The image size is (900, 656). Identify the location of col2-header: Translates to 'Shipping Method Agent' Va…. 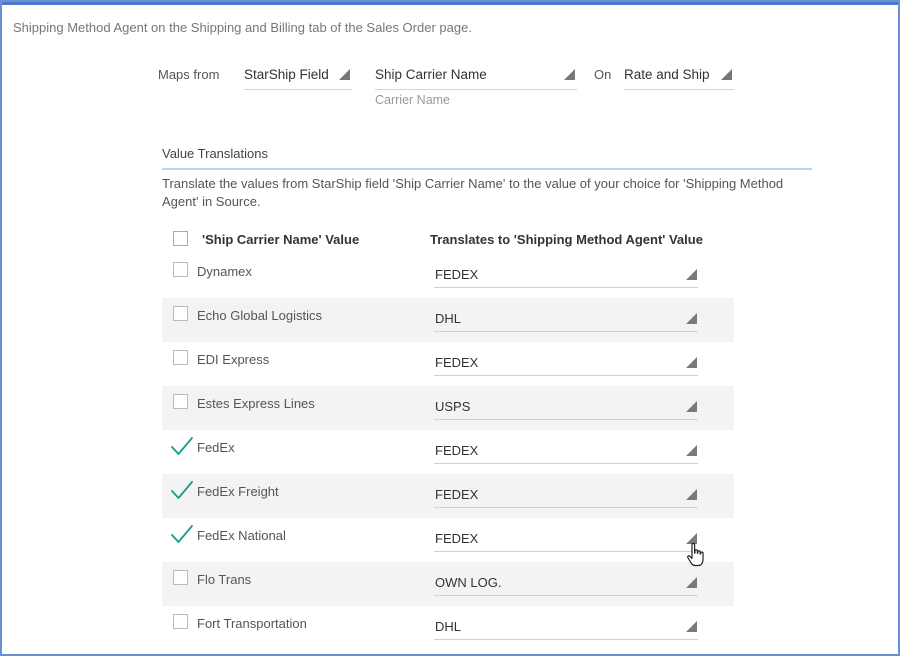
(566, 239).